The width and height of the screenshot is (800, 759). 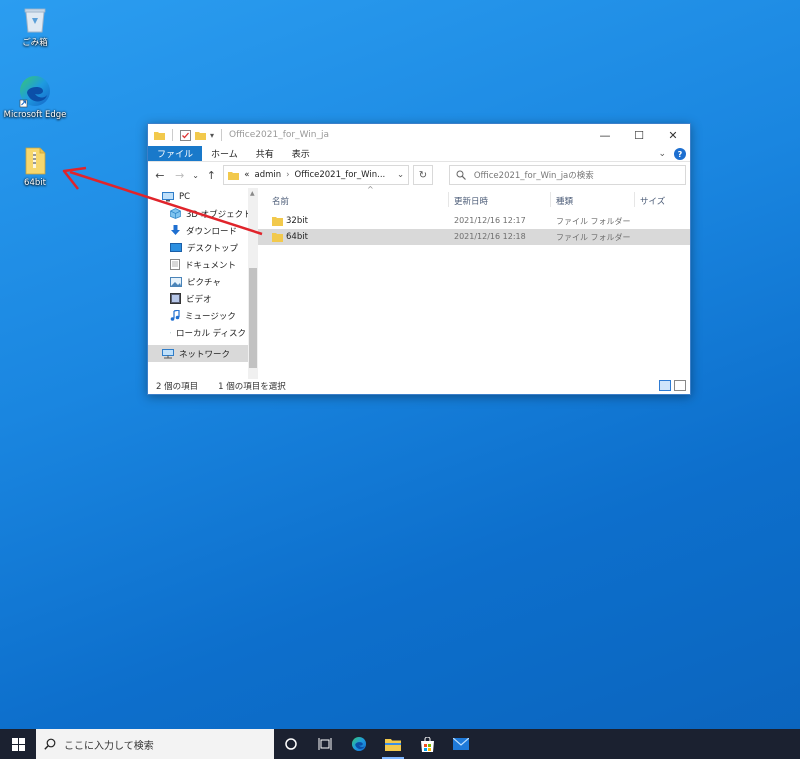 I want to click on taskbar-edge-button, so click(x=359, y=744).